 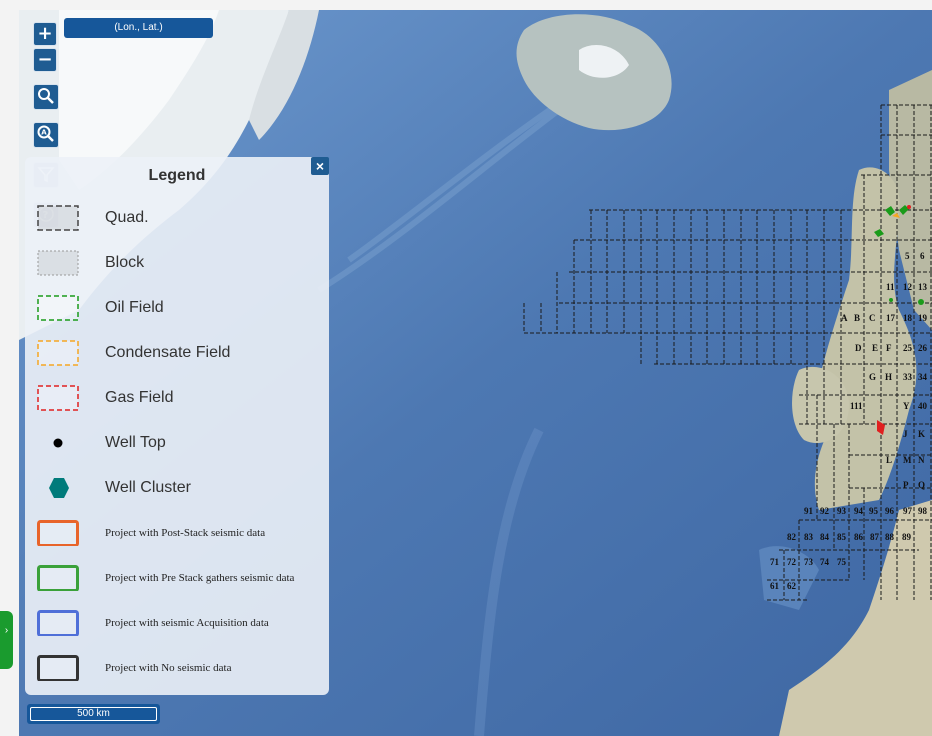 I want to click on grid-label: F, so click(x=889, y=348).